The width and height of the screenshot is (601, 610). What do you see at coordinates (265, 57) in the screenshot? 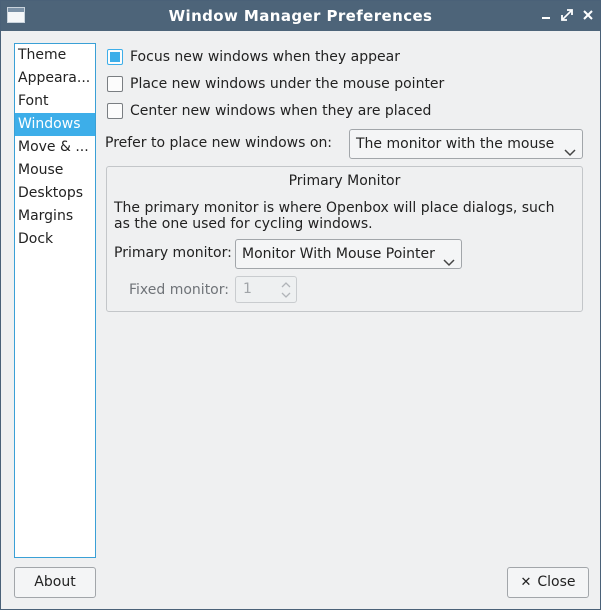
I see `focus-new-windows-label: Focus new windows when they appear` at bounding box center [265, 57].